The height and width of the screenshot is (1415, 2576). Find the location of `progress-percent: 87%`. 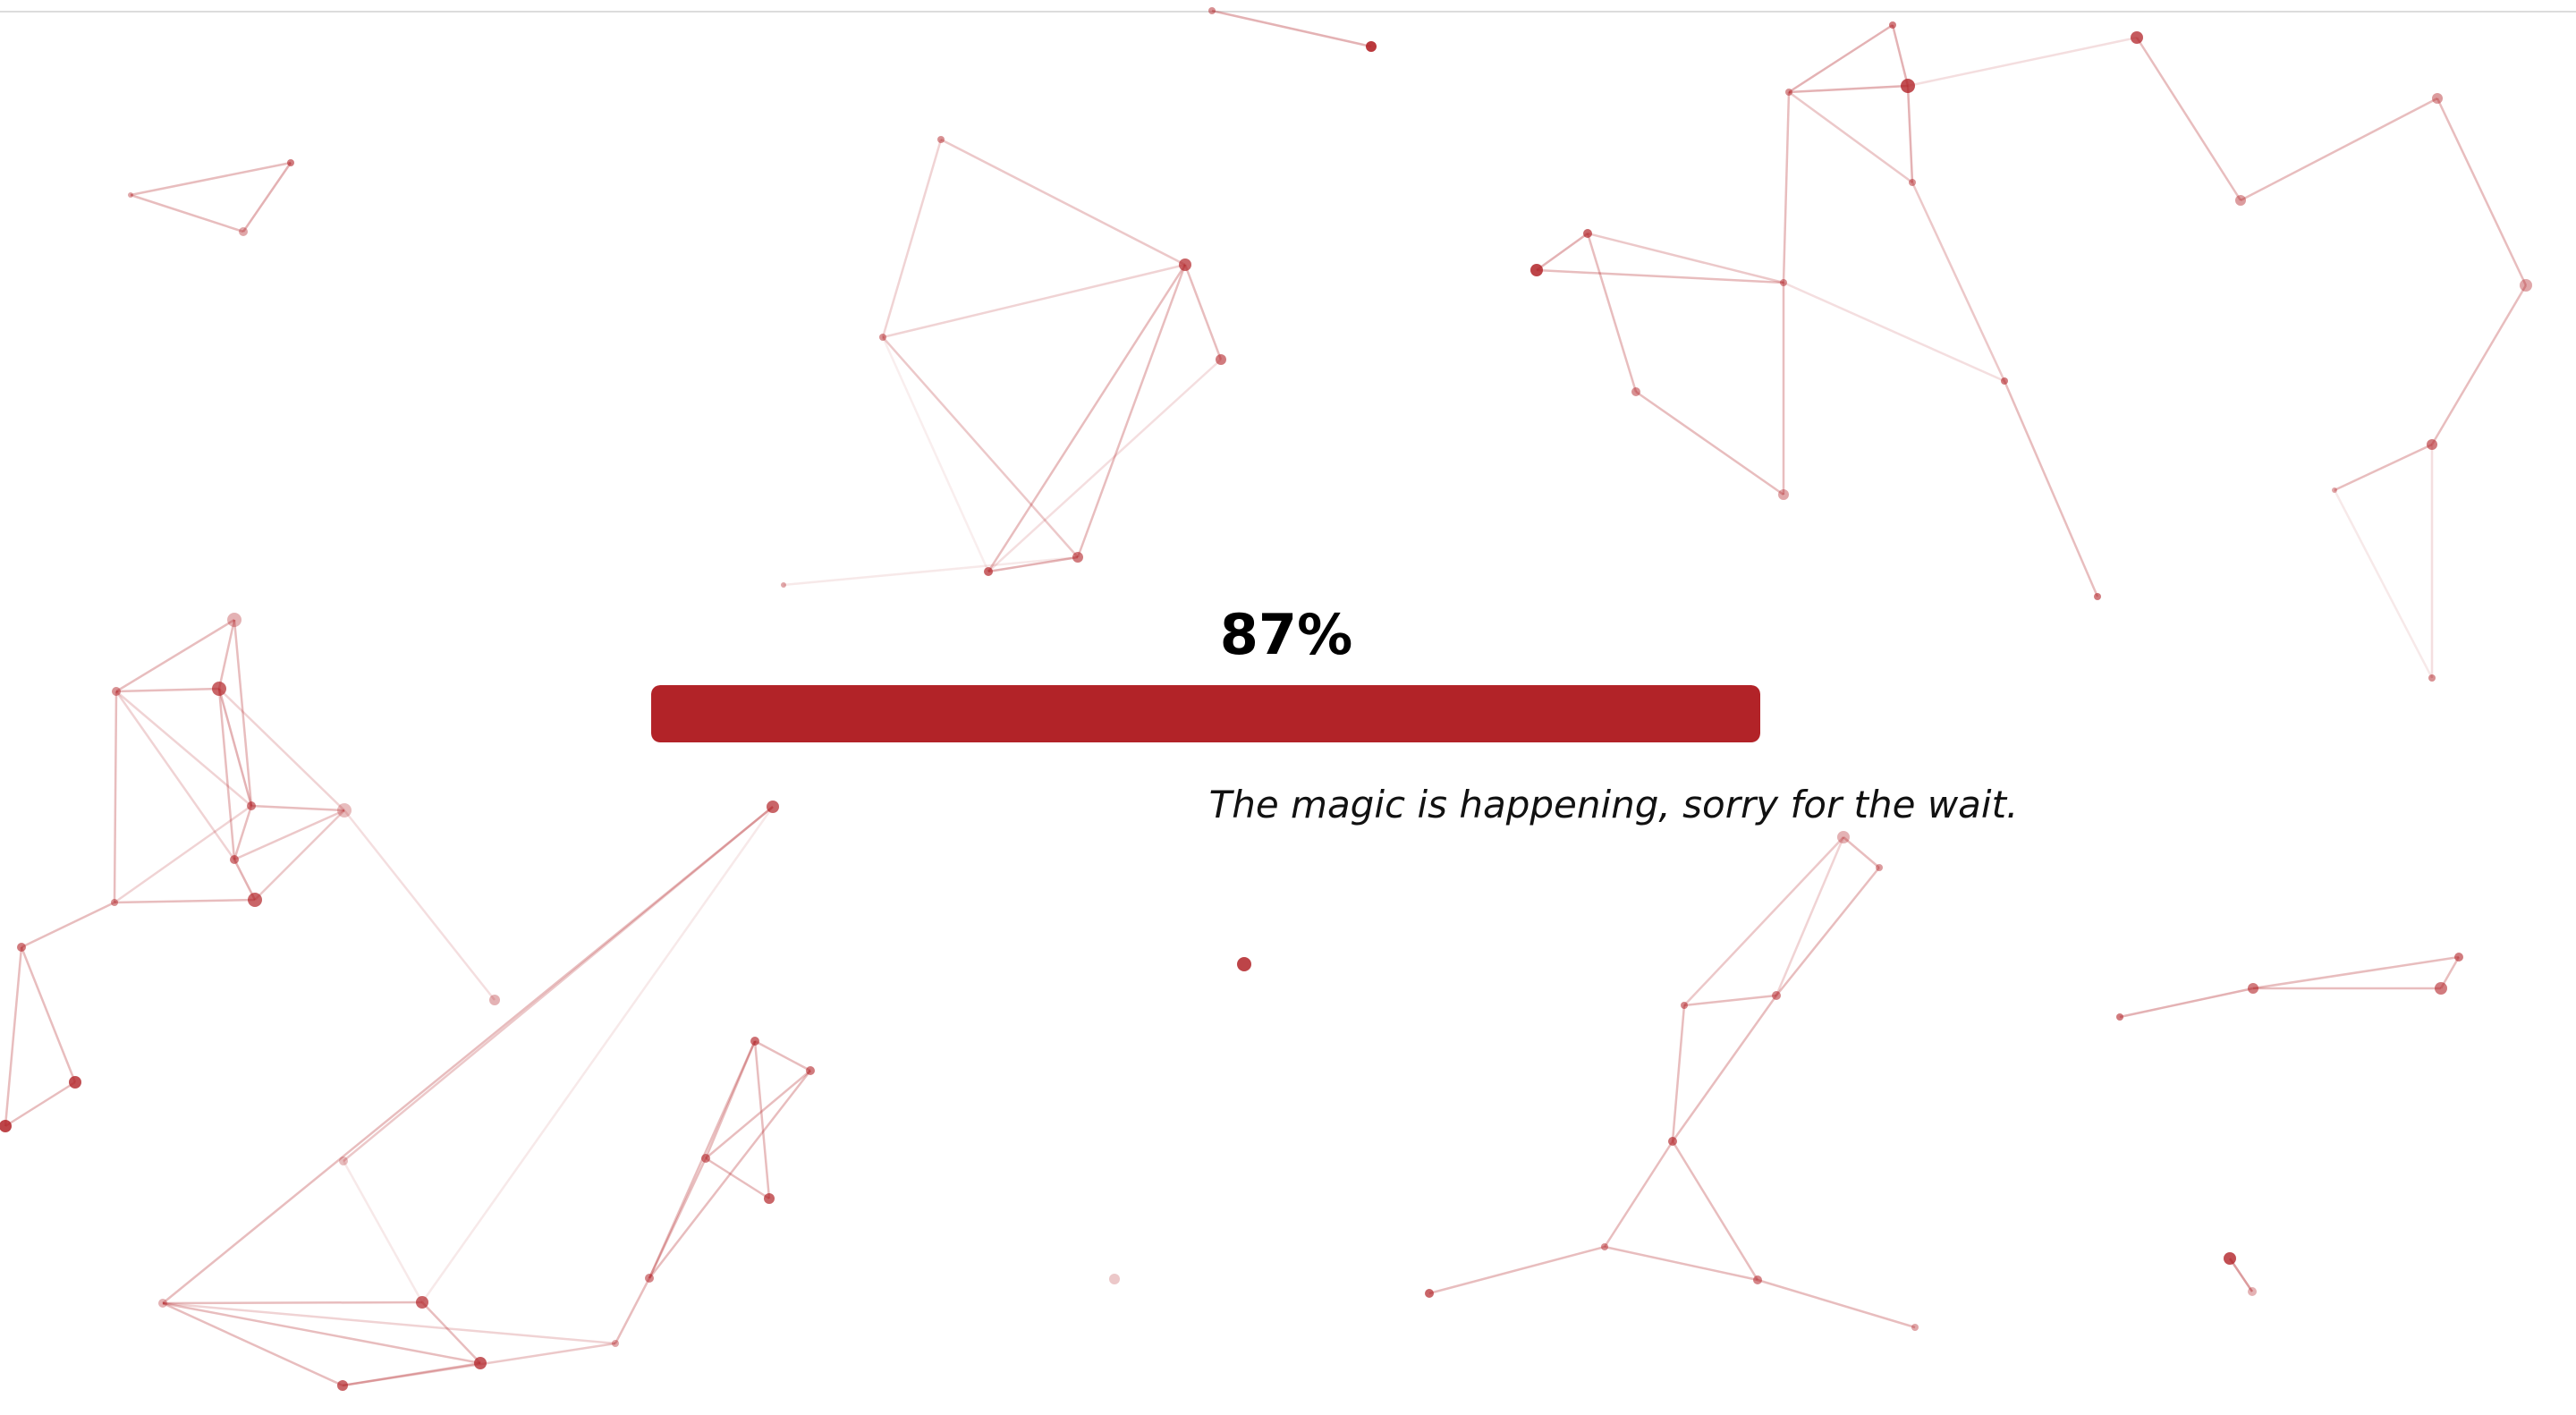

progress-percent: 87% is located at coordinates (1286, 635).